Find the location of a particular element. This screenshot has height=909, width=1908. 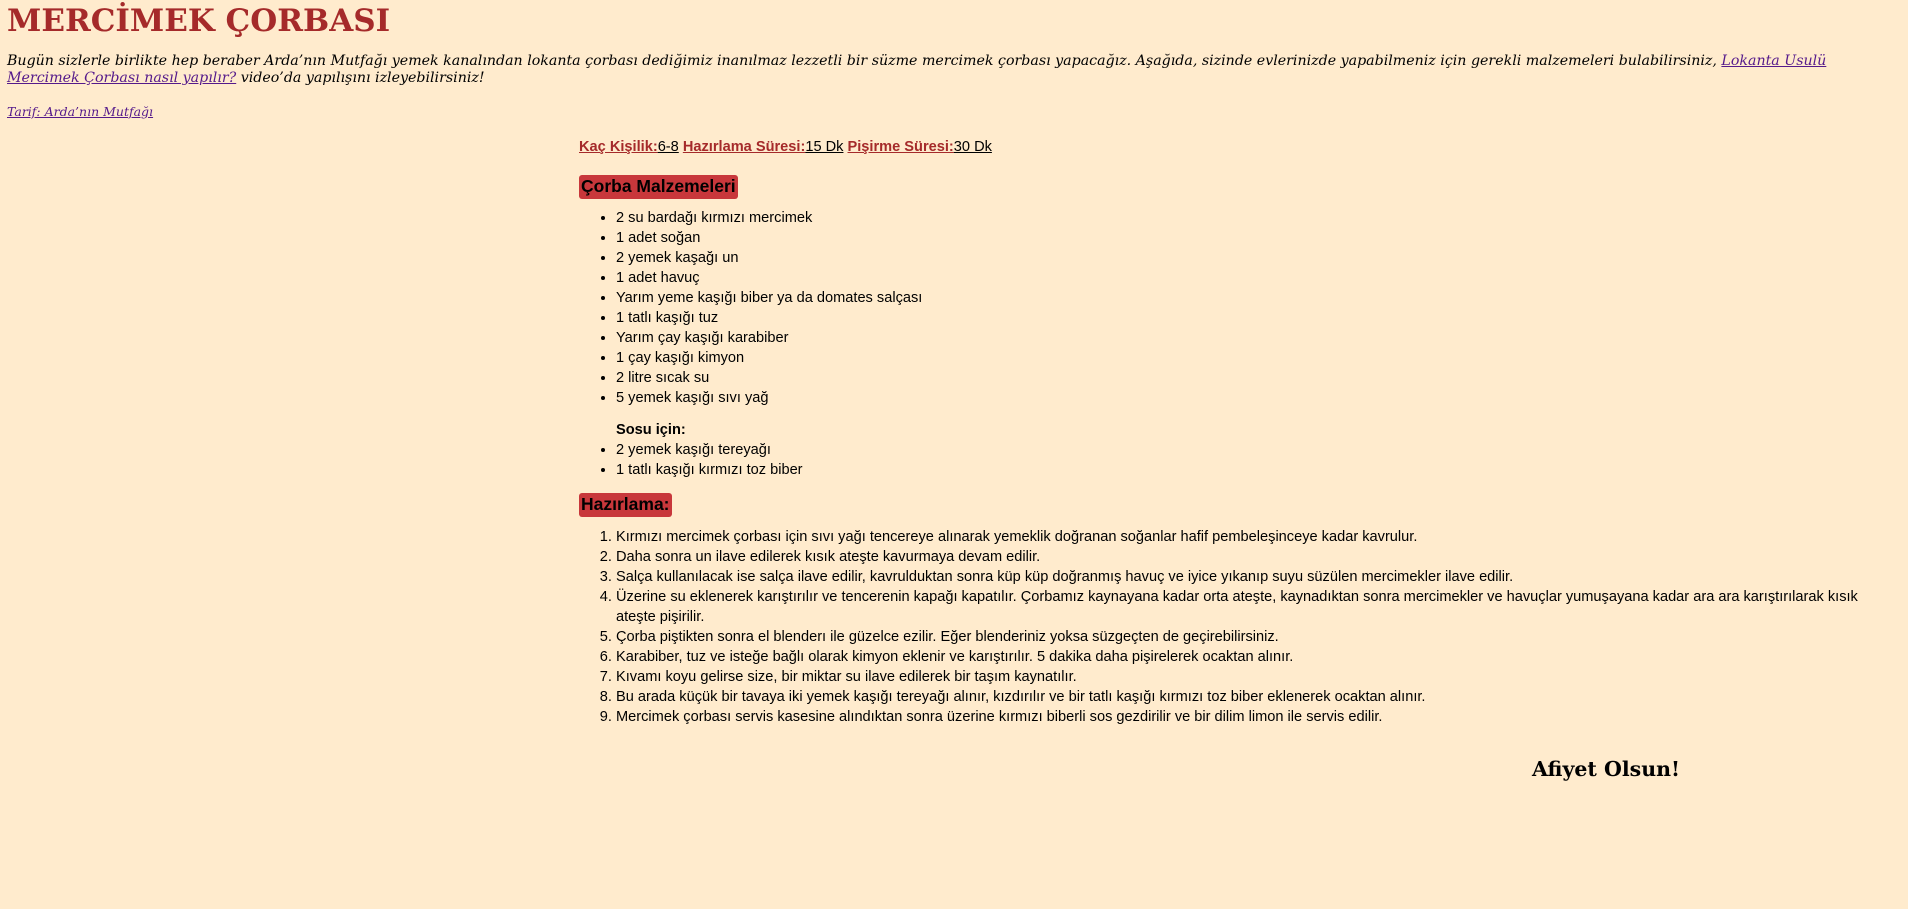

page-title: MERCİMEK ÇORBASI is located at coordinates (199, 21).